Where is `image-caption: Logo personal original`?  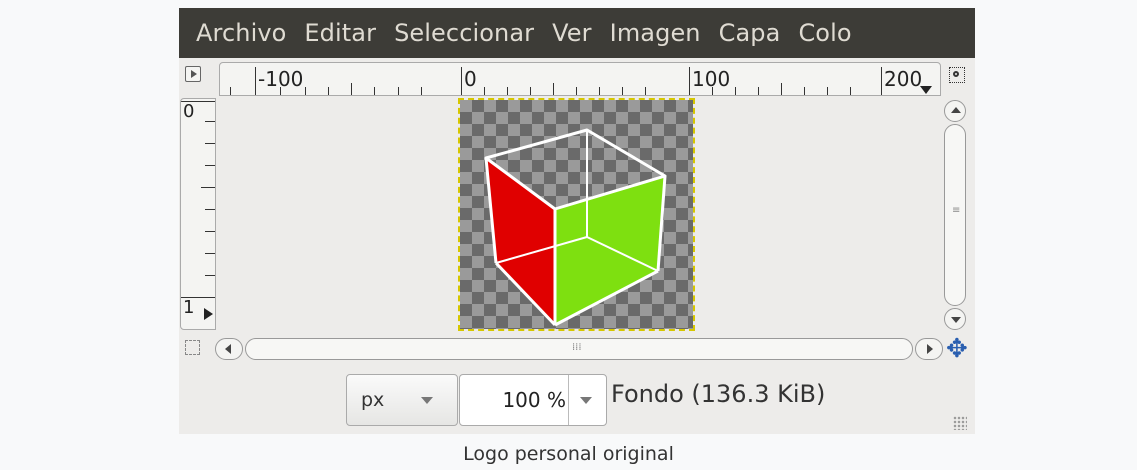
image-caption: Logo personal original is located at coordinates (568, 454).